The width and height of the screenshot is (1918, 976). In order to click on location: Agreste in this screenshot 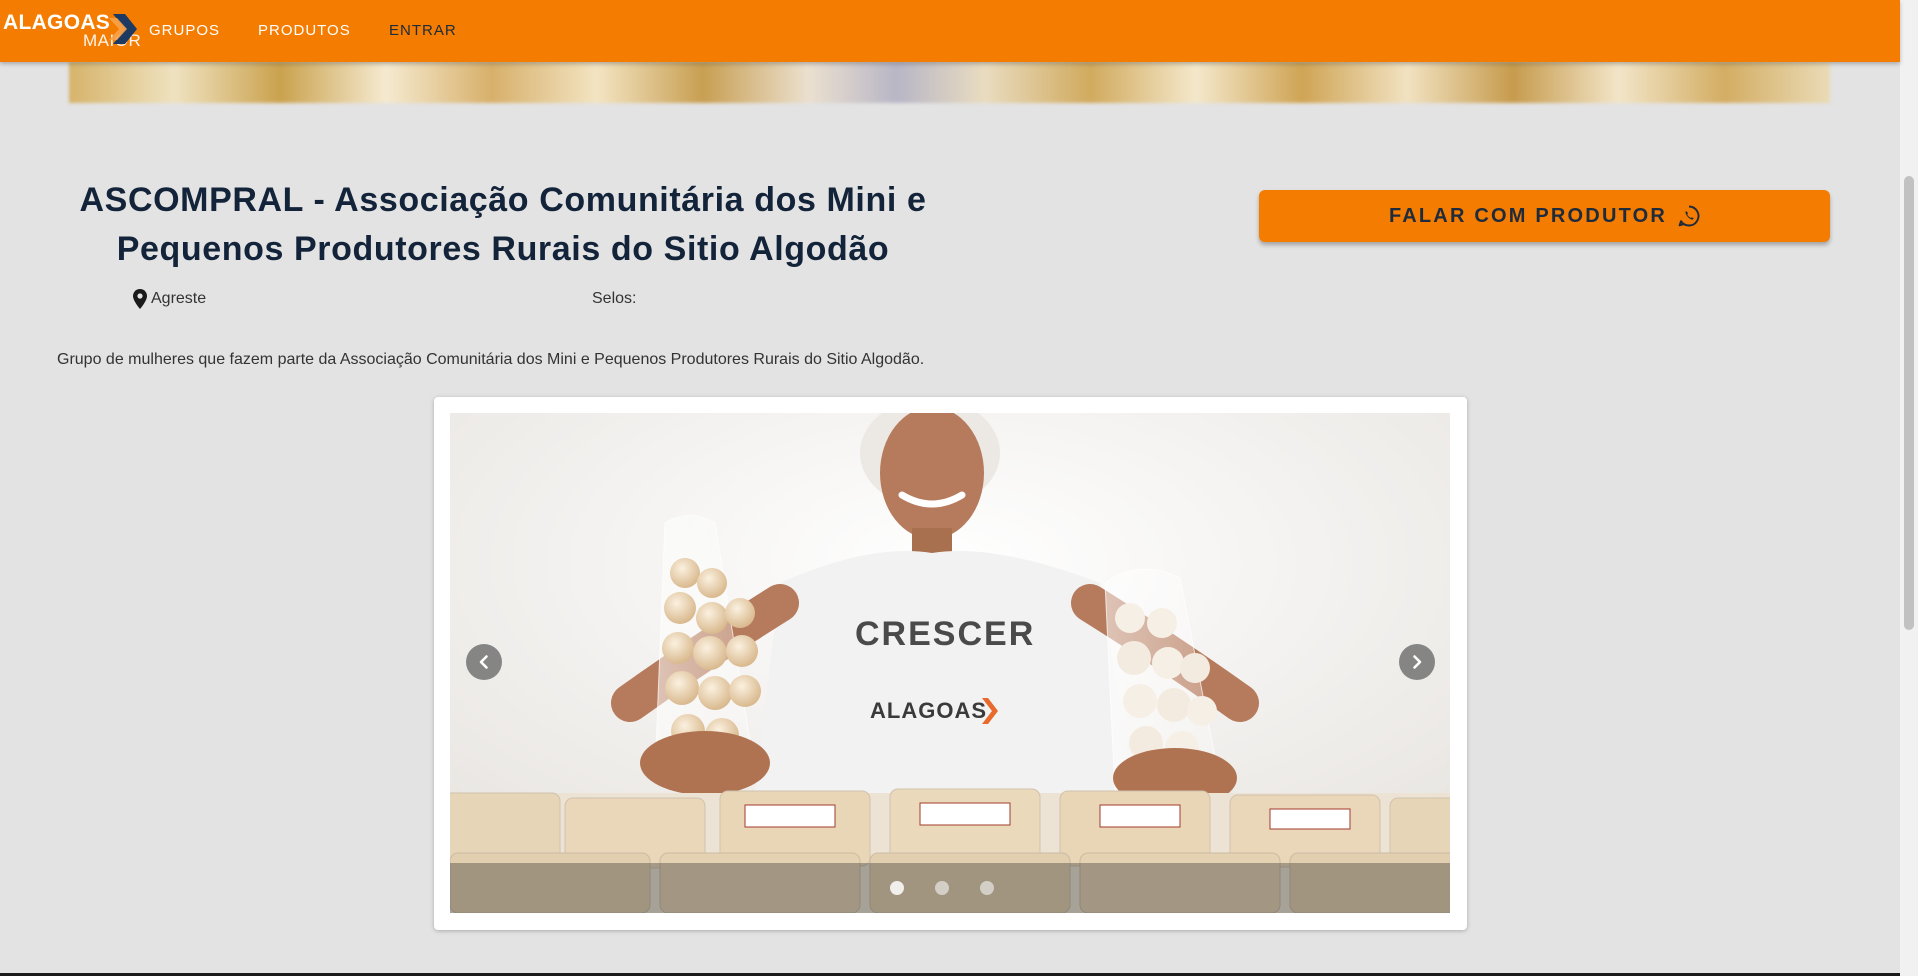, I will do `click(169, 299)`.